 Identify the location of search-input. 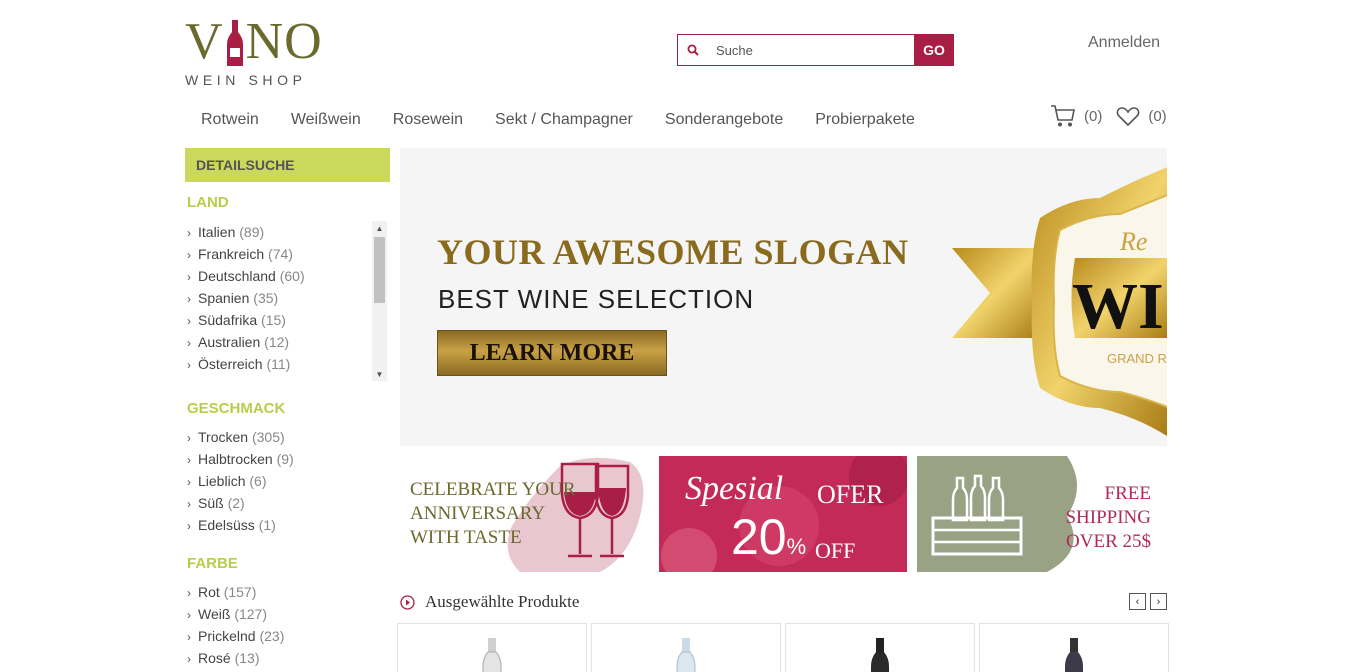
(811, 50).